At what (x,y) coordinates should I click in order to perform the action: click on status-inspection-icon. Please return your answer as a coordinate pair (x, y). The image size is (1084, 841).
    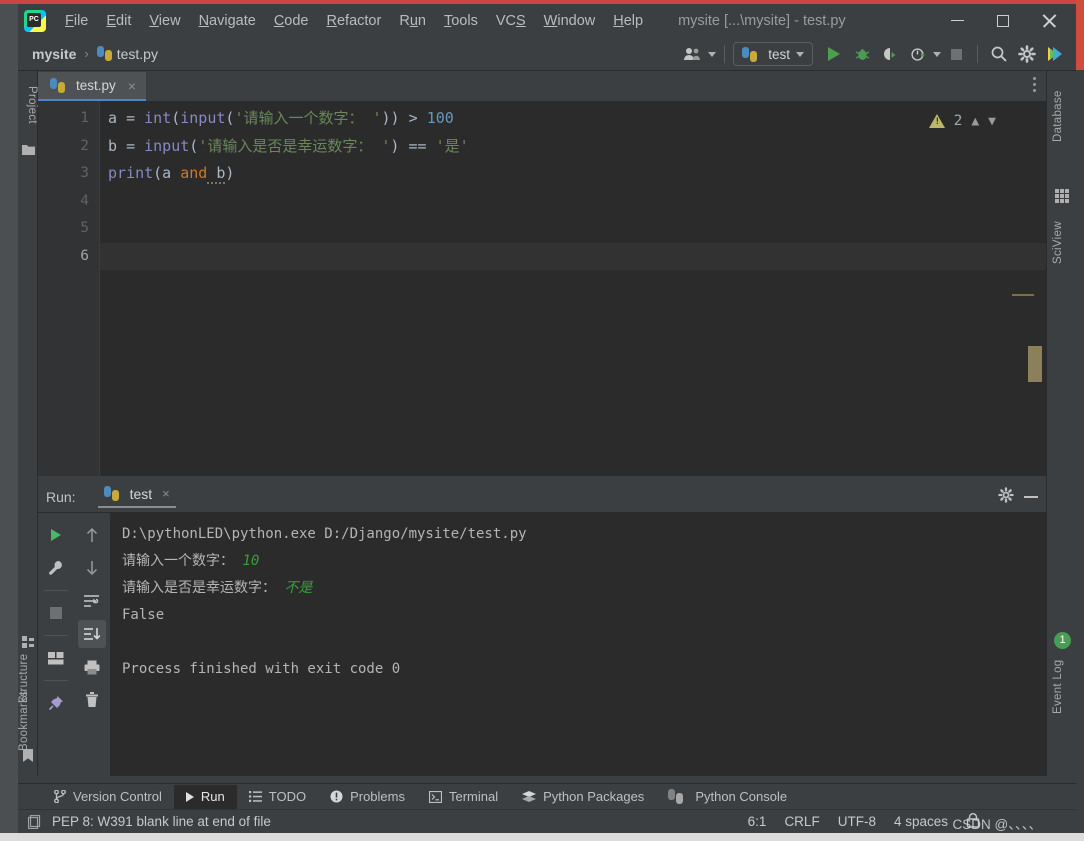
    Looking at the image, I should click on (35, 821).